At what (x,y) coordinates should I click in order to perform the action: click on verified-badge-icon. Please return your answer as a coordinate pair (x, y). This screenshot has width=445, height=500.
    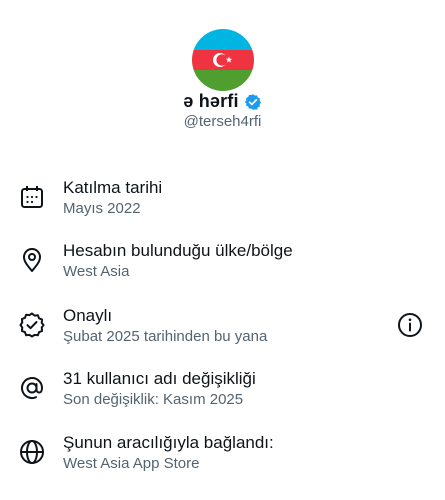
    Looking at the image, I should click on (253, 102).